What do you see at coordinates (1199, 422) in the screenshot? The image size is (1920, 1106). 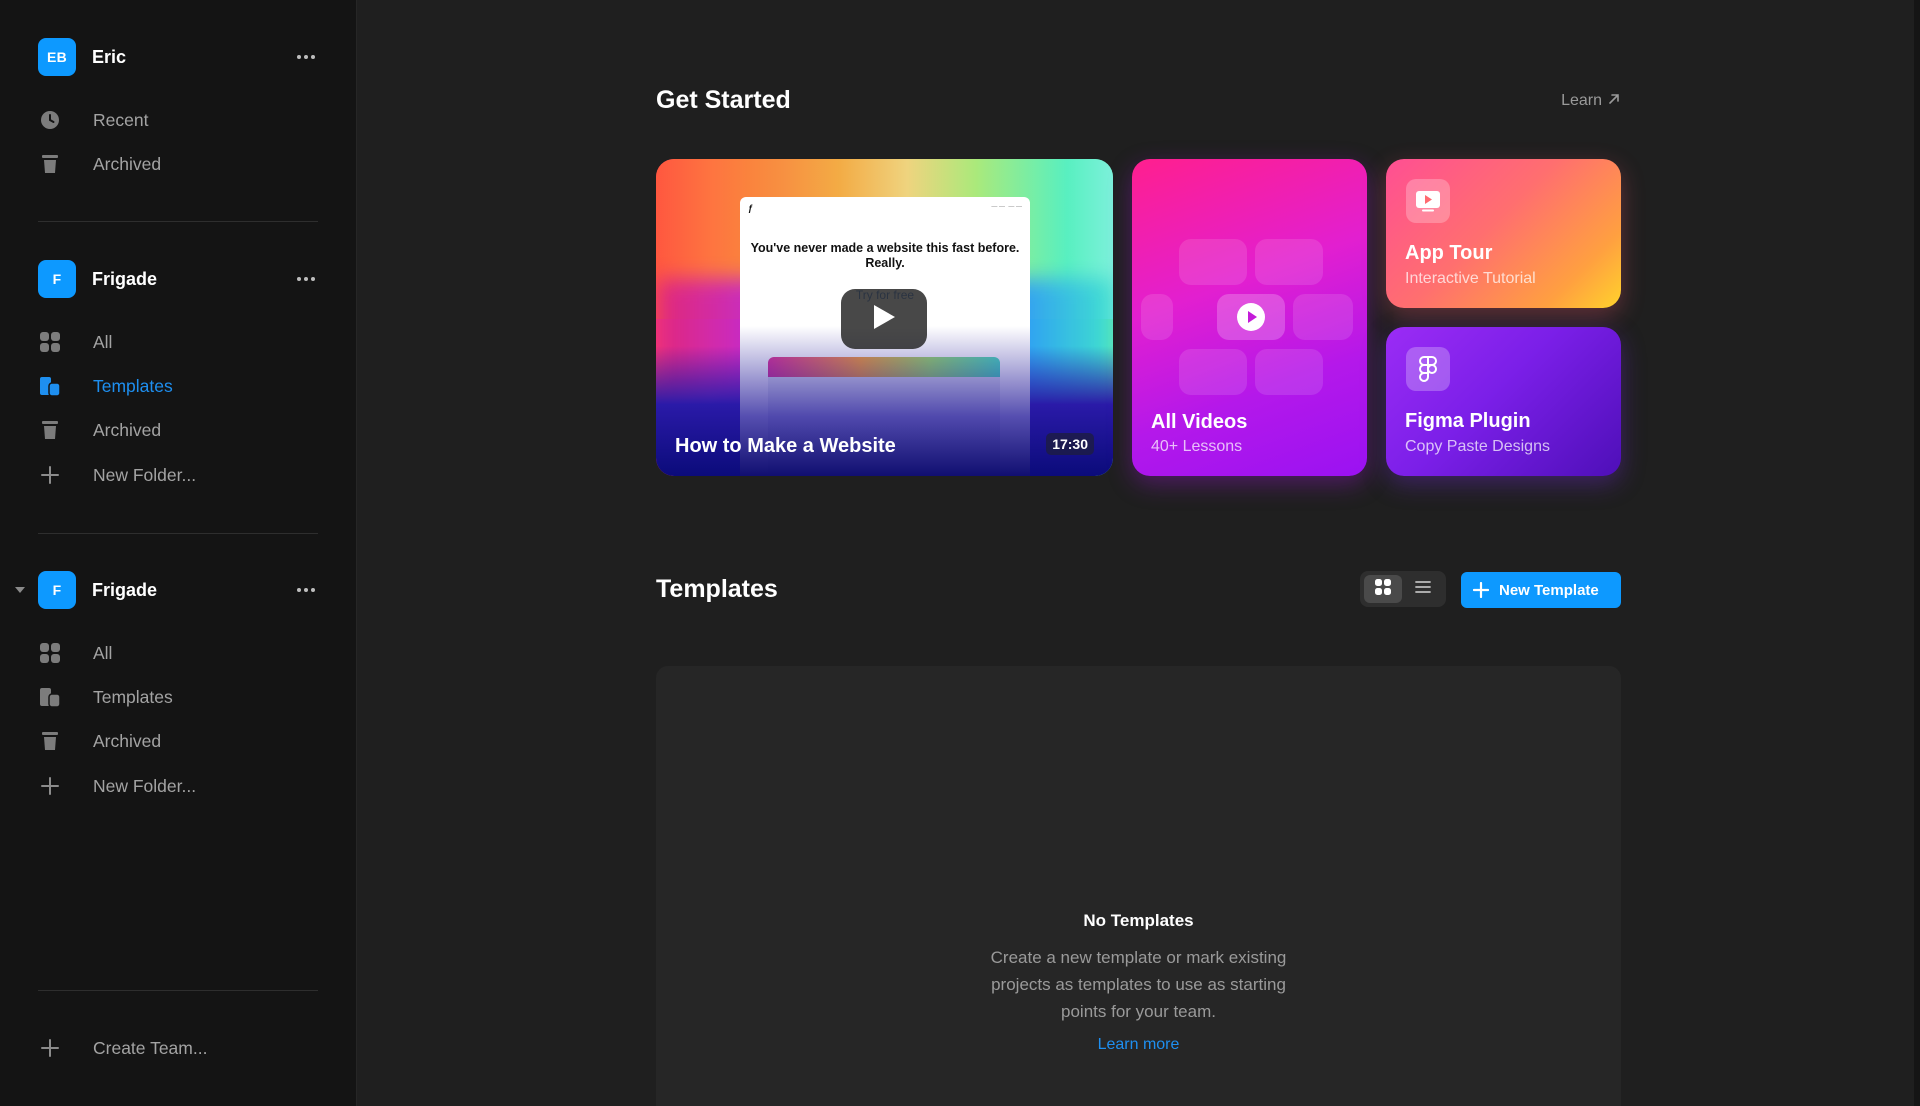 I see `all-videos-title: All Videos` at bounding box center [1199, 422].